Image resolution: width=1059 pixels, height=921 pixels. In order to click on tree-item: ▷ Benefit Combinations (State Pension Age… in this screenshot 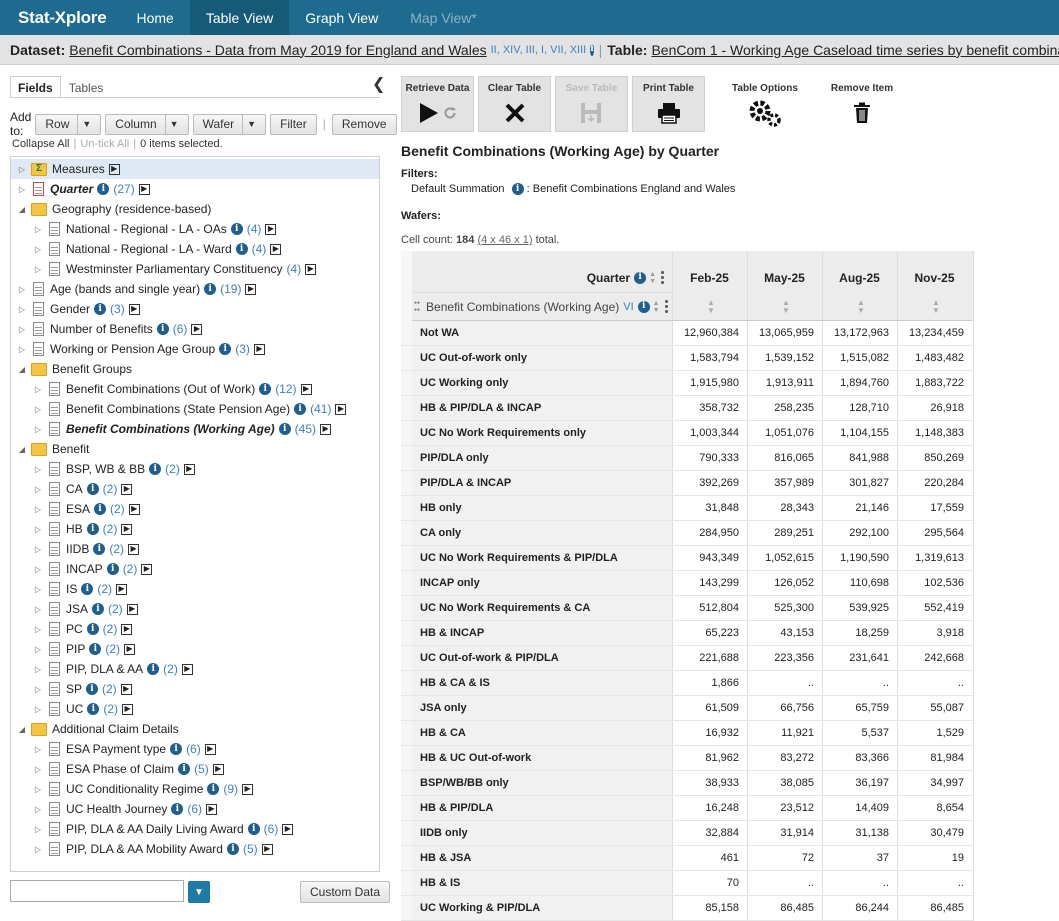, I will do `click(195, 409)`.